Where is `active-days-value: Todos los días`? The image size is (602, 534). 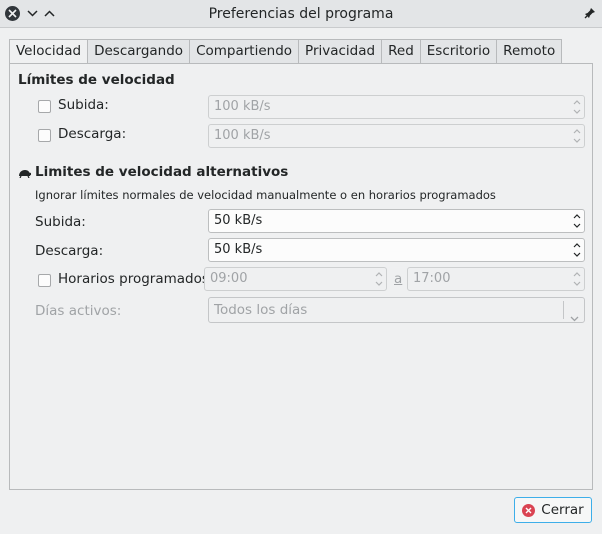 active-days-value: Todos los días is located at coordinates (261, 310).